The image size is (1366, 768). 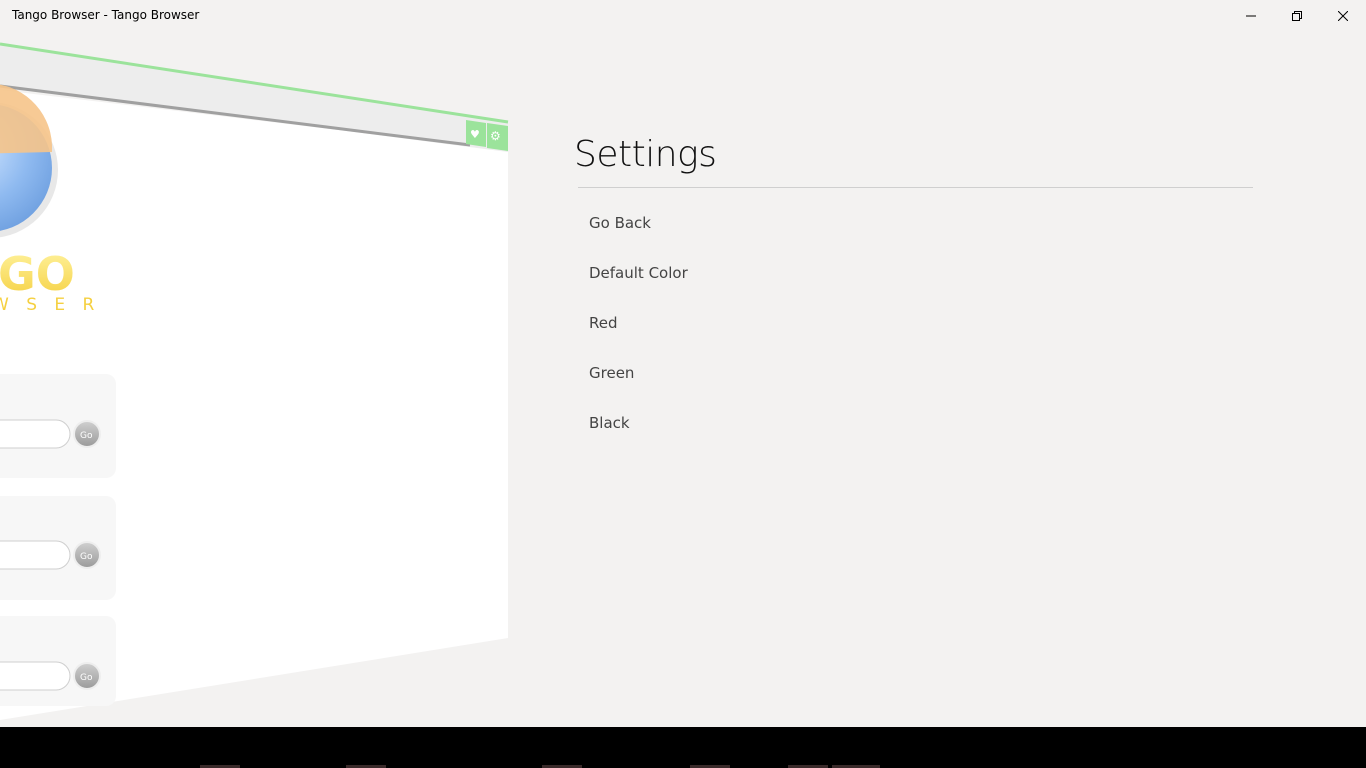 I want to click on close-icon, so click(x=1343, y=16).